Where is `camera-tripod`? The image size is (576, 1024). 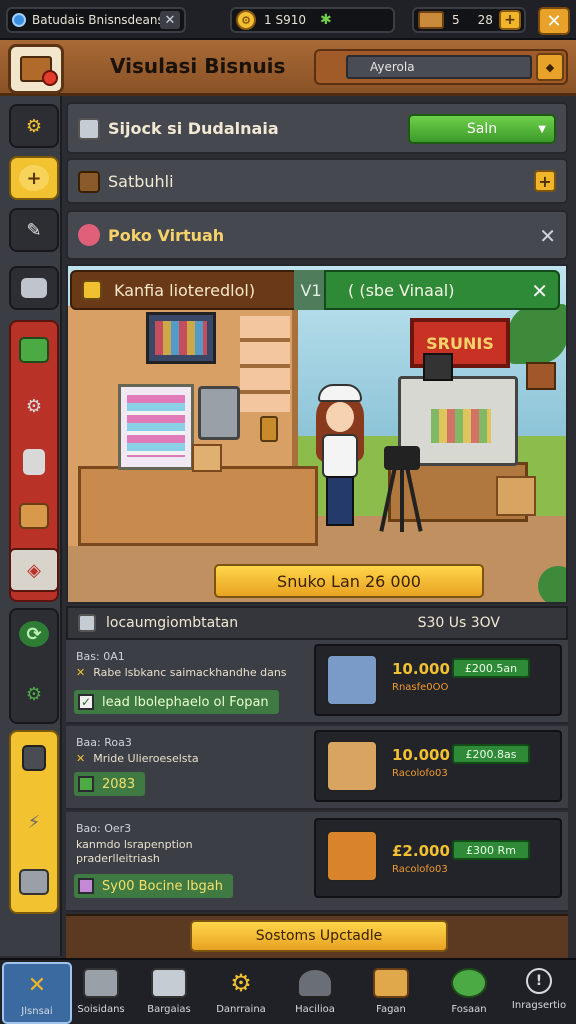
camera-tripod is located at coordinates (400, 491).